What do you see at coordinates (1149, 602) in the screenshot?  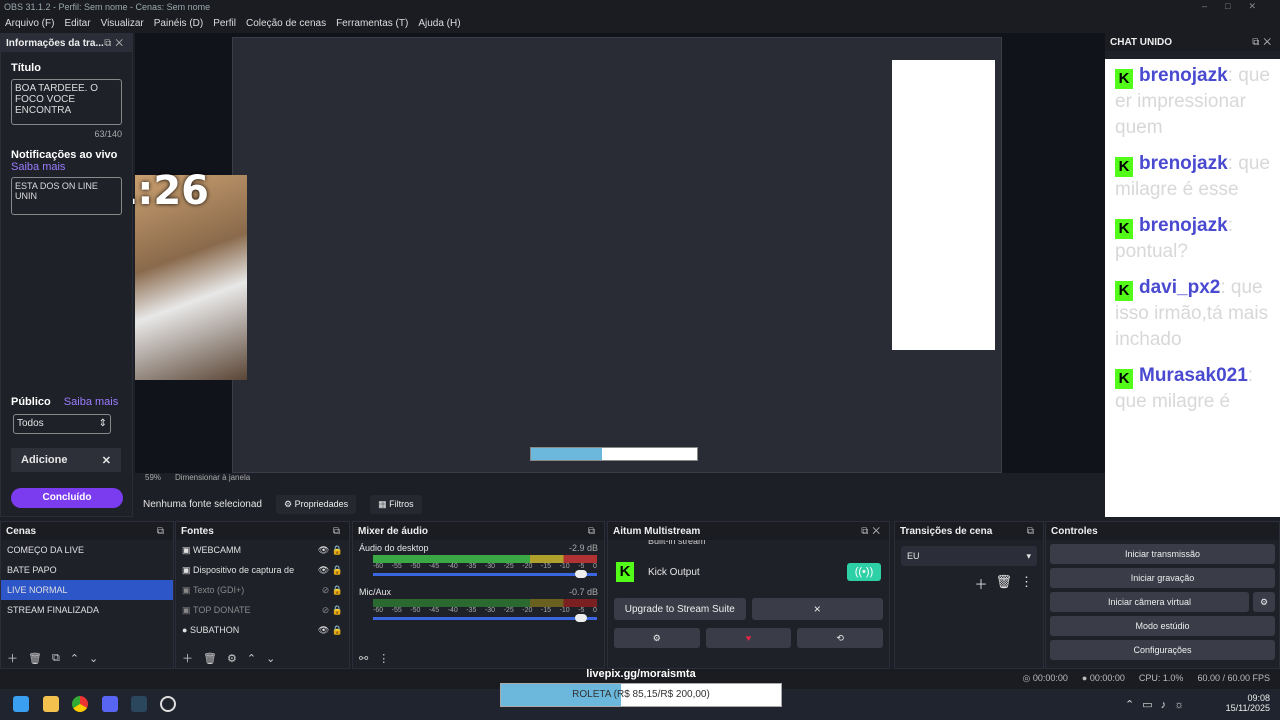 I see `start-virtual-camera-button: Iniciar câmera virtual` at bounding box center [1149, 602].